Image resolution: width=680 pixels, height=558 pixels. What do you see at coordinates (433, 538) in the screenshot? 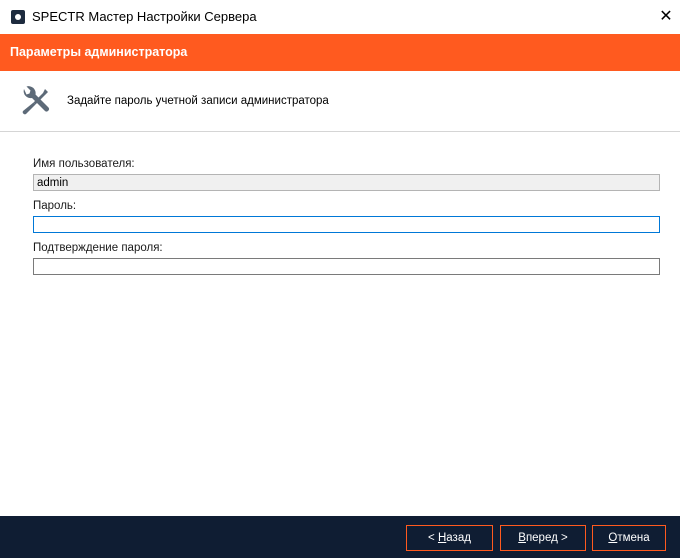
I see `back-button-prefix: <` at bounding box center [433, 538].